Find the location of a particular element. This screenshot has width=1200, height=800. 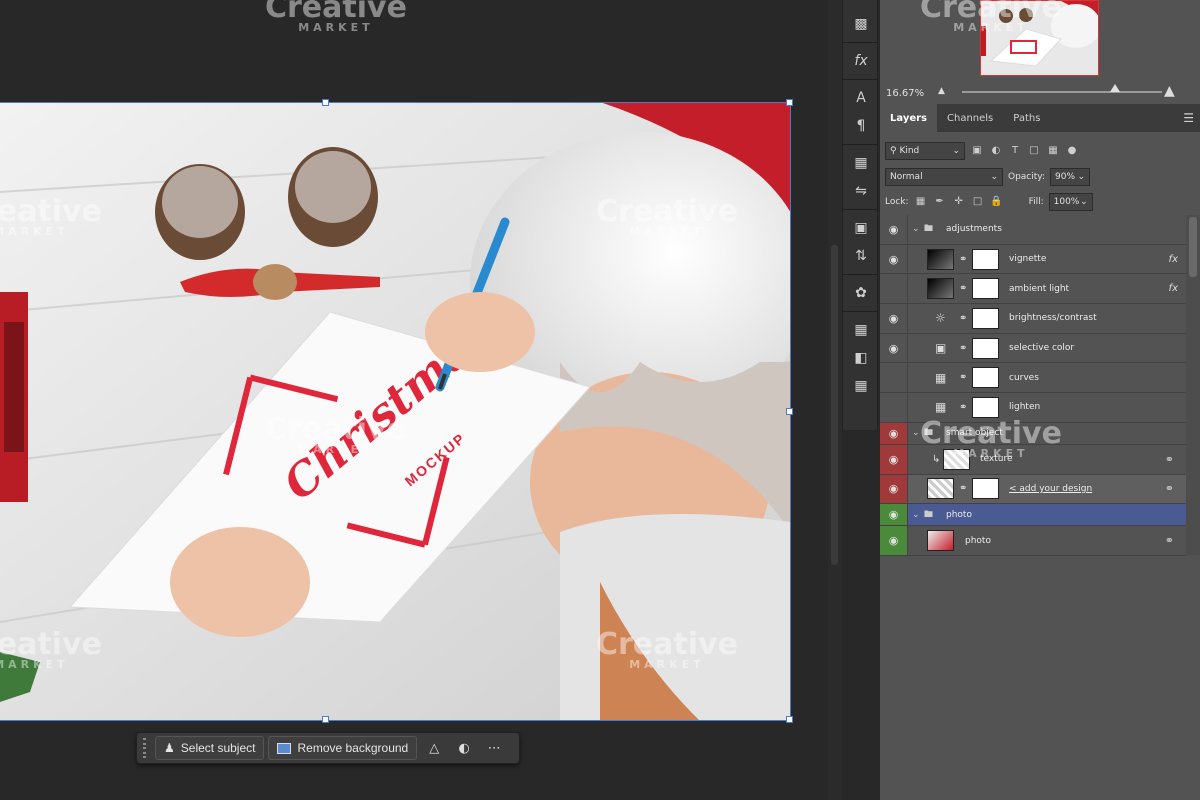

layer-name: lighten is located at coordinates (1024, 407).